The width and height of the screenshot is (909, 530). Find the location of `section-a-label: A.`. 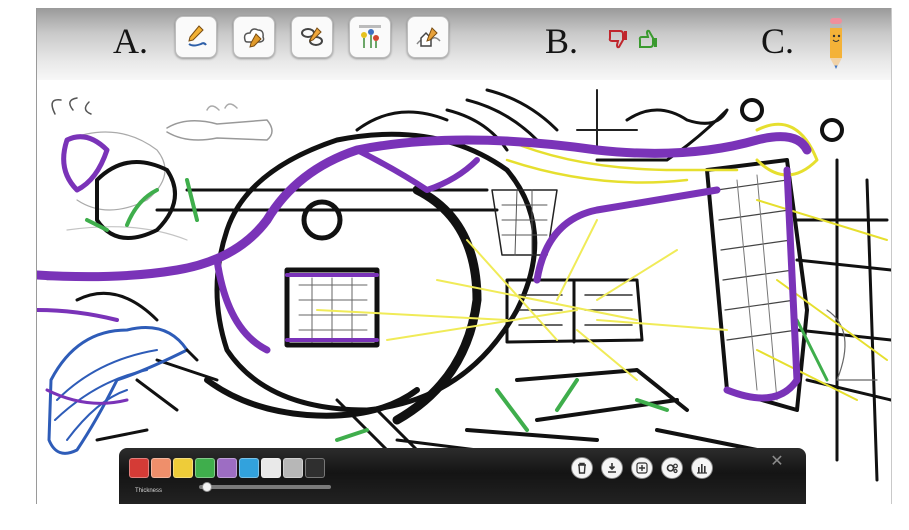

section-a-label: A. is located at coordinates (130, 41).